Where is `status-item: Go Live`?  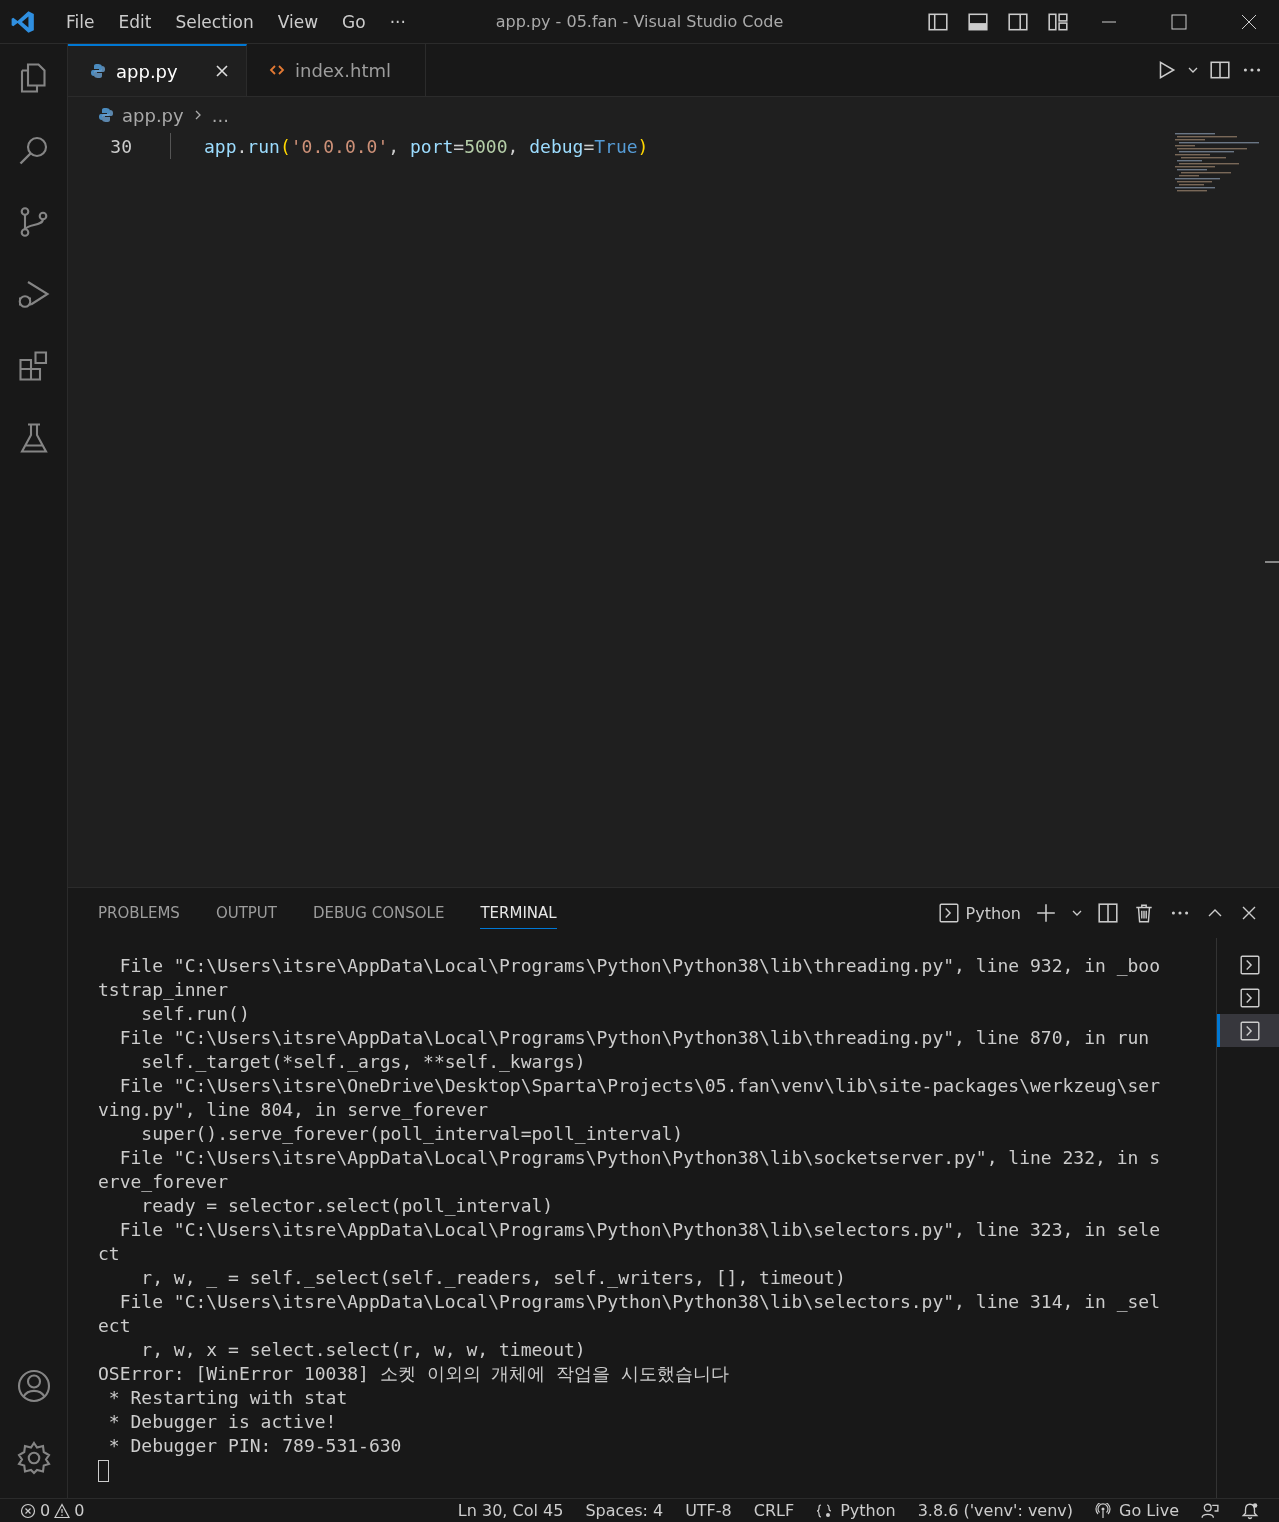
status-item: Go Live is located at coordinates (1149, 1510).